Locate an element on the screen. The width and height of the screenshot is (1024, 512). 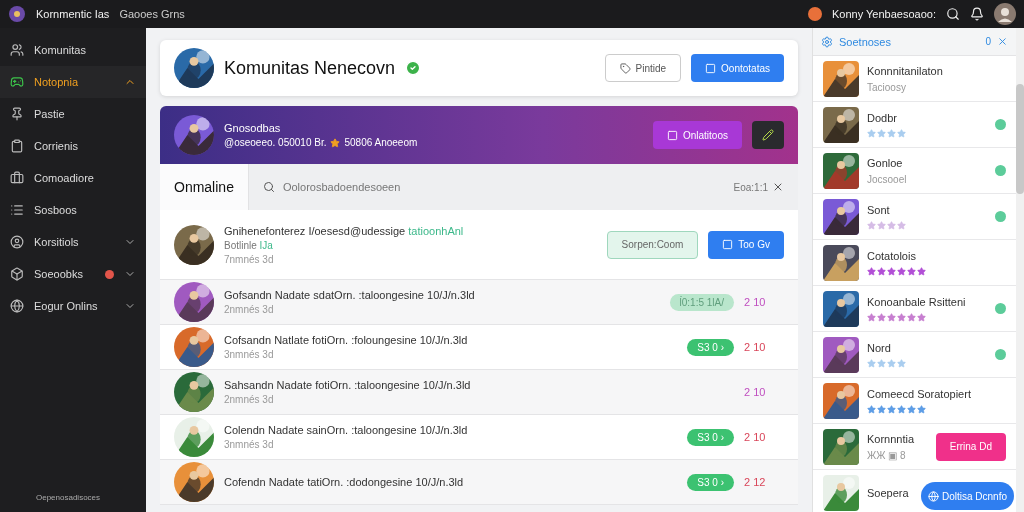
section-title: Gaooes Grns is located at coordinates (152, 14).